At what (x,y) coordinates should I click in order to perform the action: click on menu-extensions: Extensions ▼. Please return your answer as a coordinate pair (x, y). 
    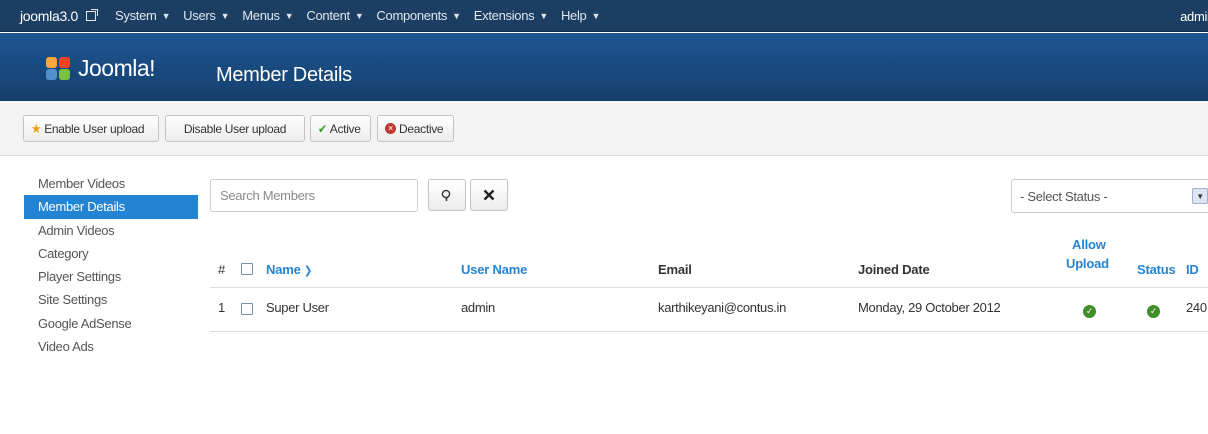
    Looking at the image, I should click on (511, 15).